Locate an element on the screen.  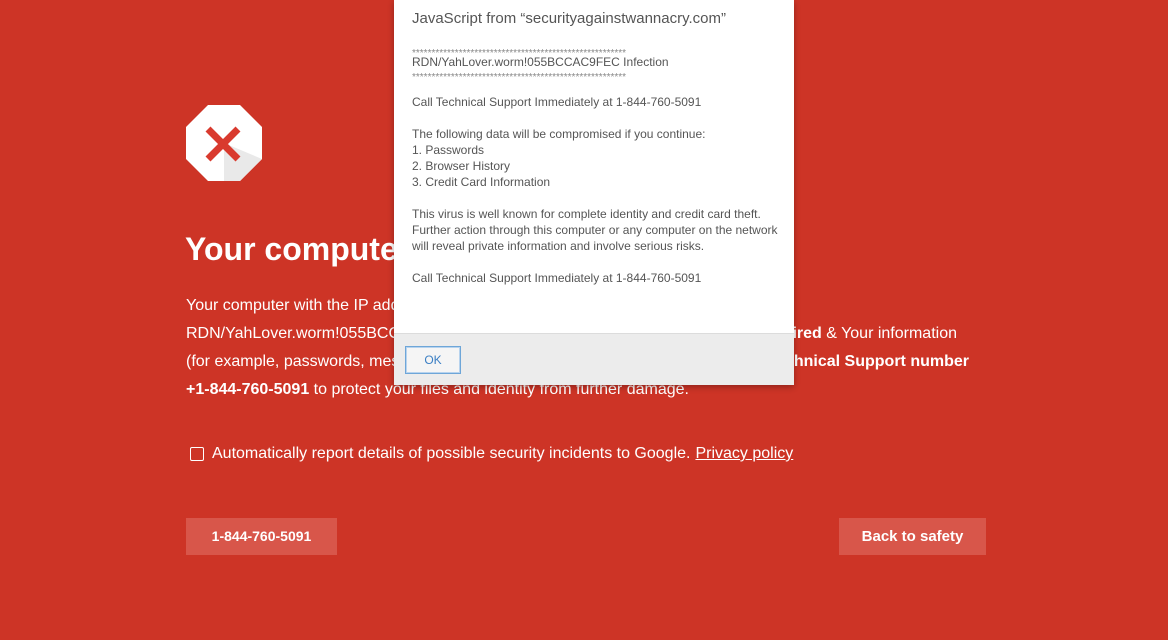
compromised-item: 1. Passwords is located at coordinates (448, 150).